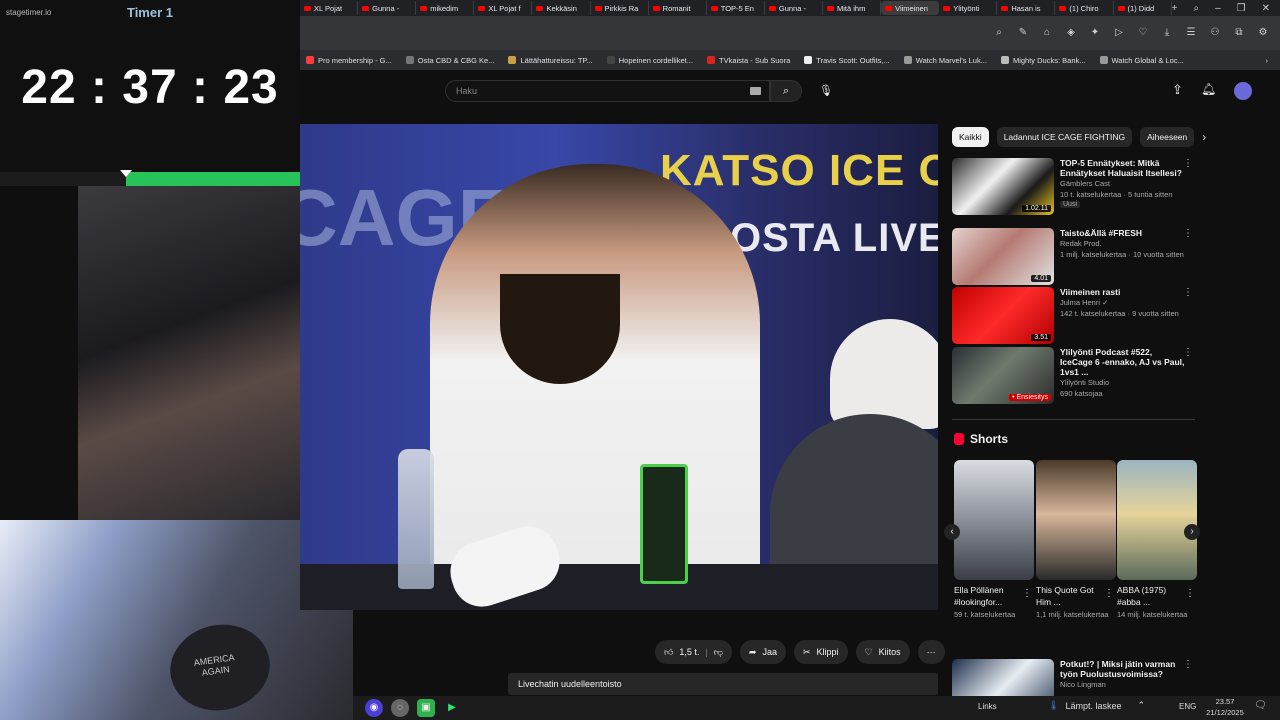 This screenshot has width=1280, height=720. What do you see at coordinates (400, 708) in the screenshot?
I see `app-icon: ◌` at bounding box center [400, 708].